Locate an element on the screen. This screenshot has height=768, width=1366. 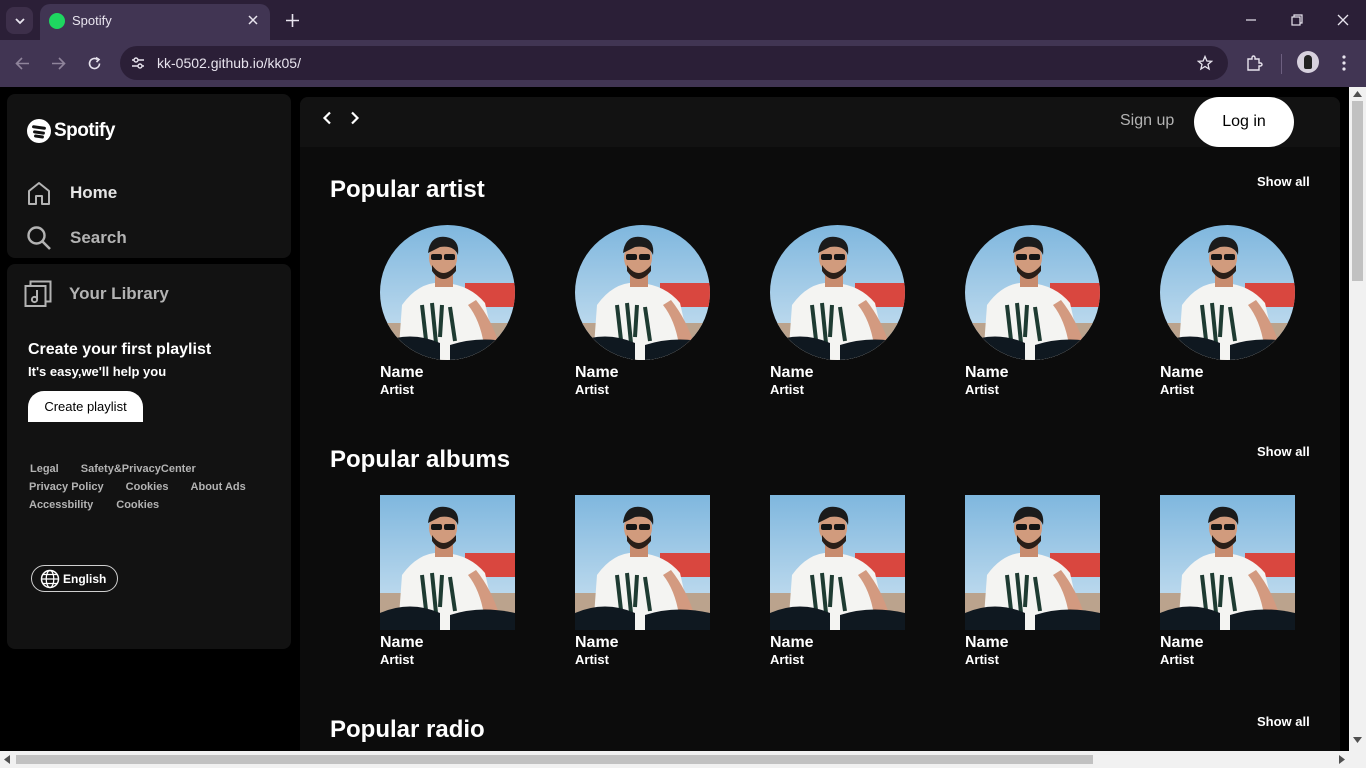
back-button is located at coordinates (22, 63).